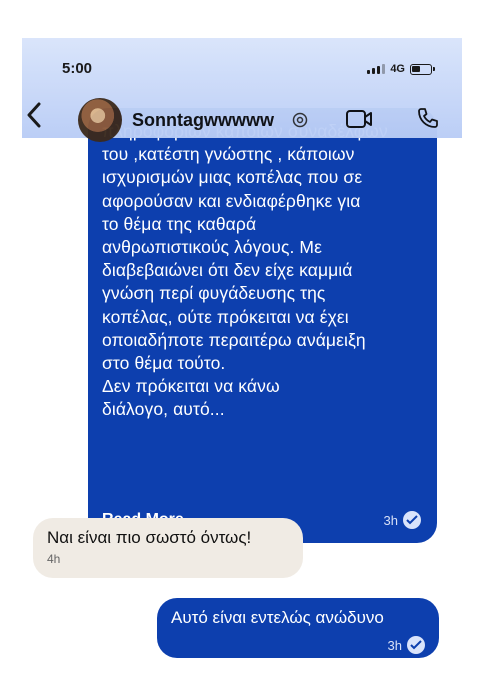 The image size is (485, 689). What do you see at coordinates (298, 628) in the screenshot?
I see `message-outgoing-short: Αυτό είναι εντελώς ανώδυνο 3h` at bounding box center [298, 628].